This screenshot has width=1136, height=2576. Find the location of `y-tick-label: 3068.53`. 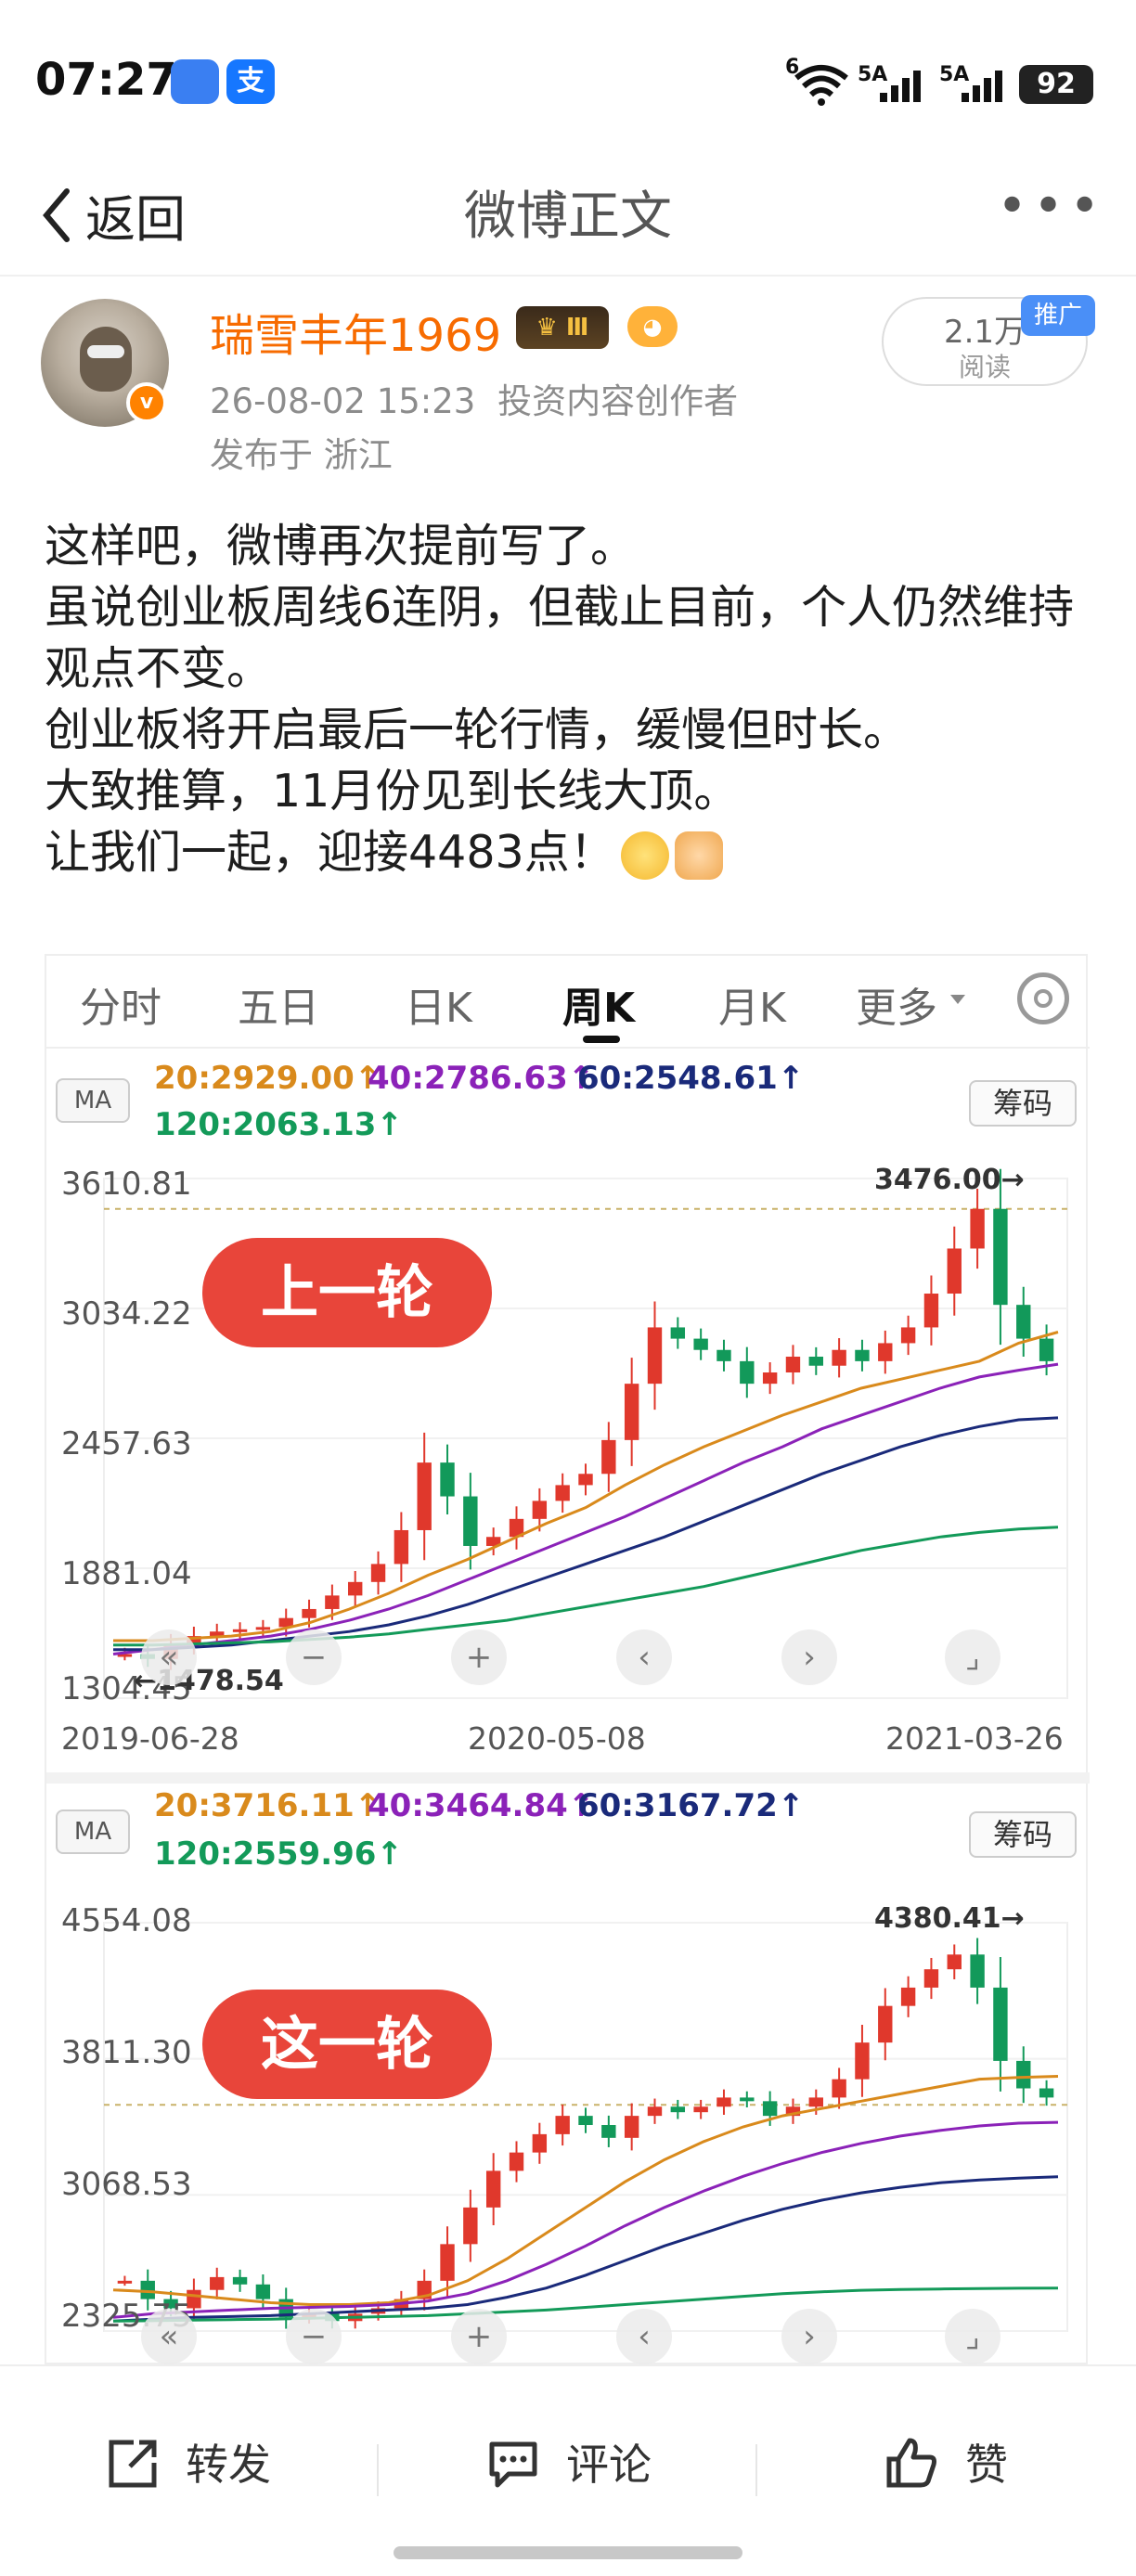

y-tick-label: 3068.53 is located at coordinates (126, 2184).